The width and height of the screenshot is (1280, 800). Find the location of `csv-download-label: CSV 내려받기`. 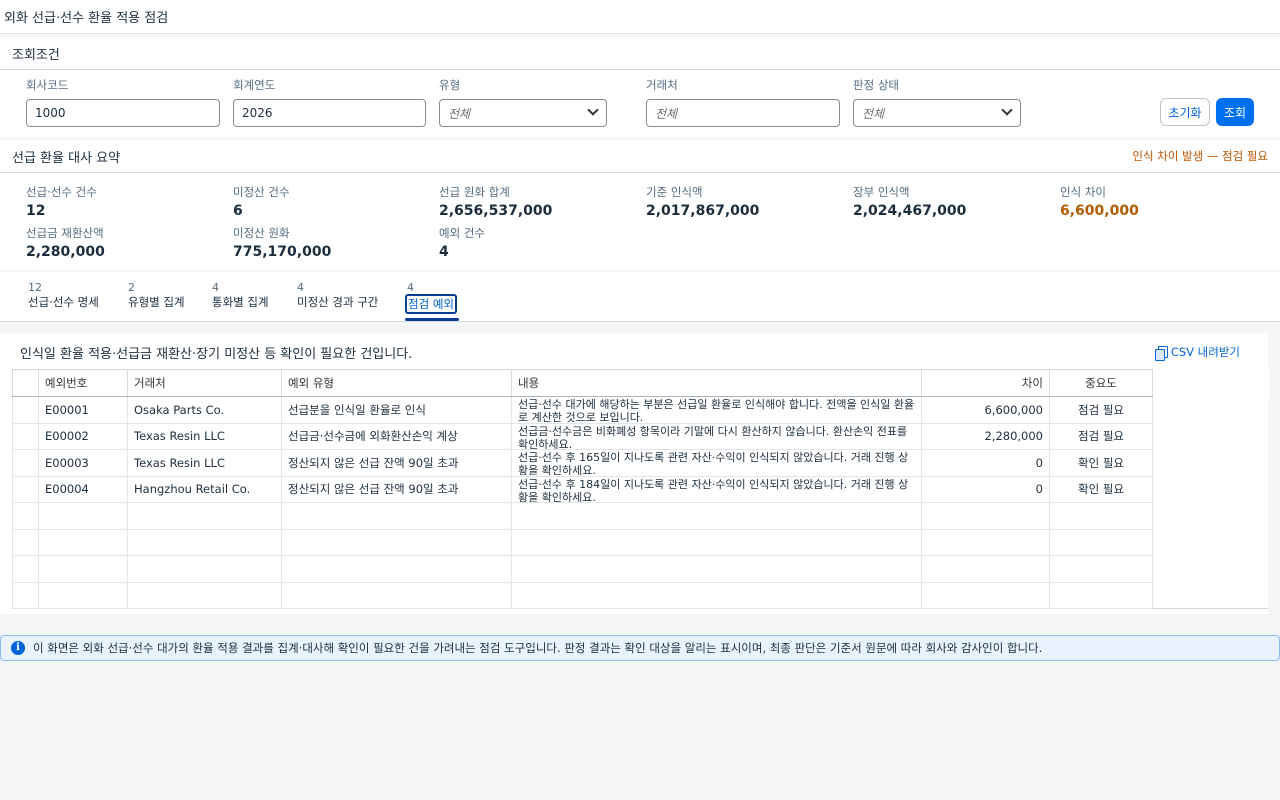

csv-download-label: CSV 내려받기 is located at coordinates (1205, 352).